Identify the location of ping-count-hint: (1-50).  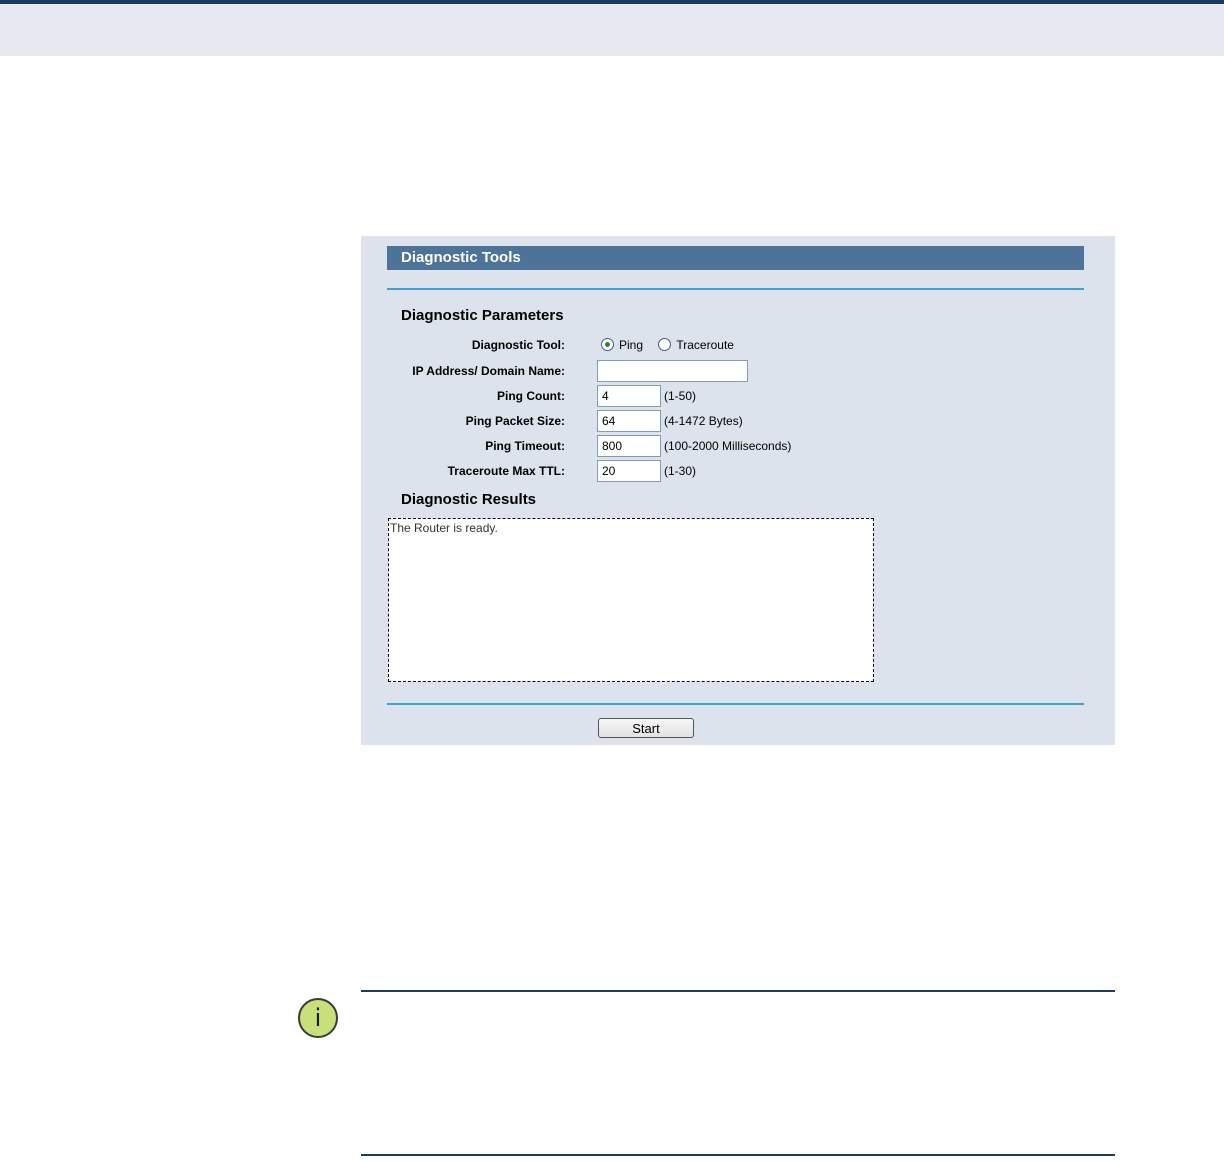
(680, 396).